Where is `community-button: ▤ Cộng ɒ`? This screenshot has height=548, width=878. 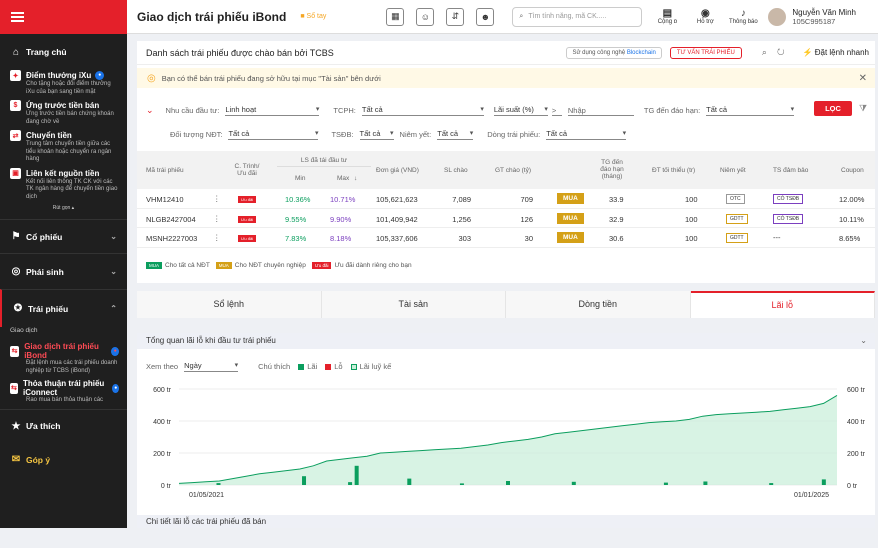
community-button: ▤ Cộng ɒ is located at coordinates (667, 16).